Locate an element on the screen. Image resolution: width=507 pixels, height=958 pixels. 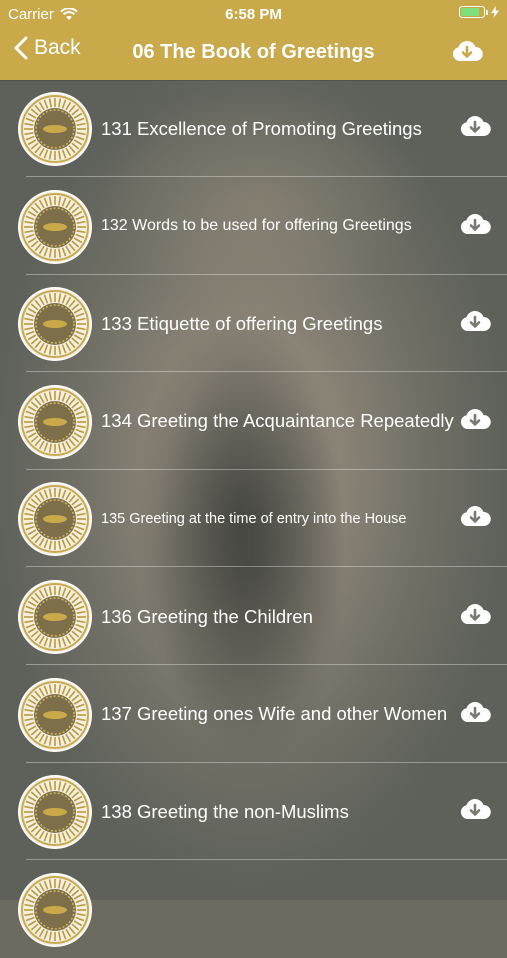
charging-bolt-icon is located at coordinates (495, 12).